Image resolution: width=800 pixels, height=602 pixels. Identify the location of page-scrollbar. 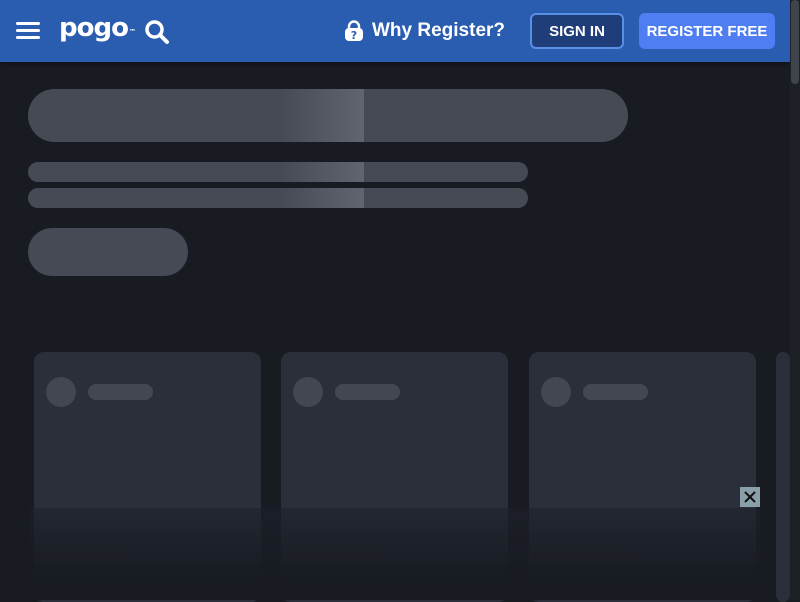
(795, 300).